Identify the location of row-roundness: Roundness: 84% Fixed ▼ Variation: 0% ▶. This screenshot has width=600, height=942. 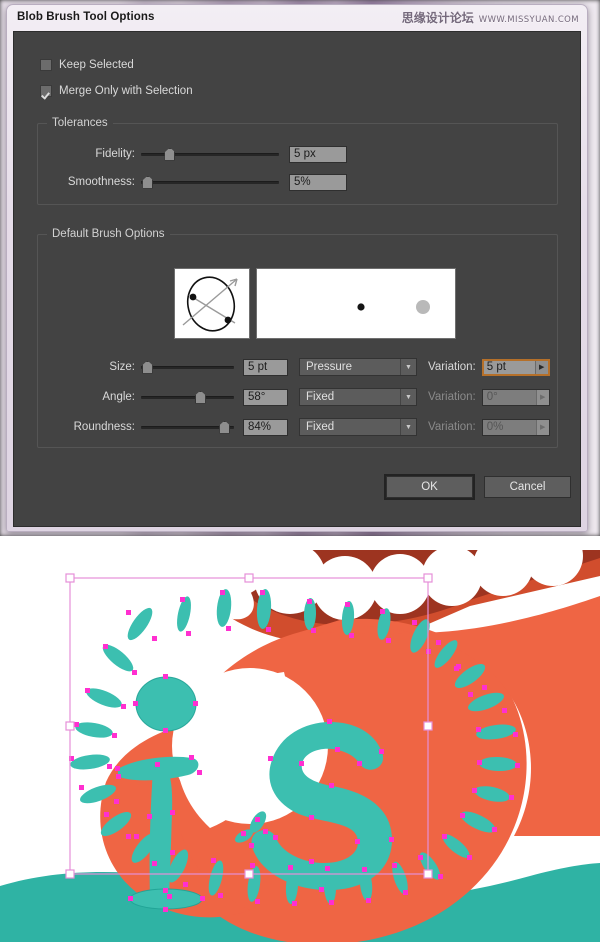
(302, 427).